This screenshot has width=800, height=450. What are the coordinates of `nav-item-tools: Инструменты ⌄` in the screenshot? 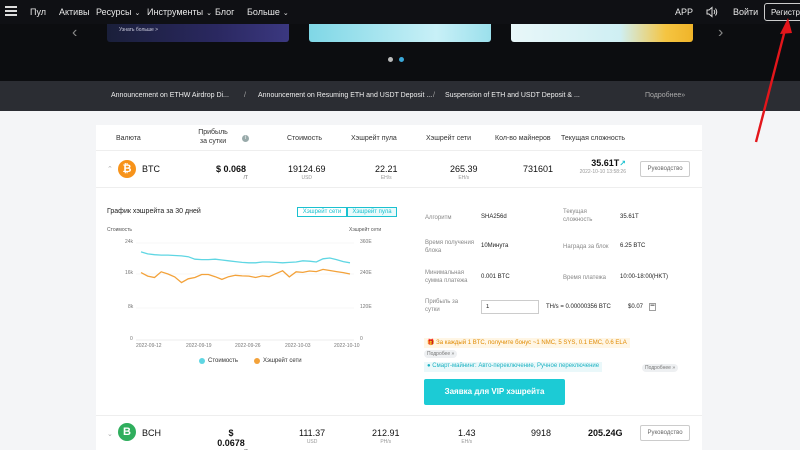 It's located at (179, 12).